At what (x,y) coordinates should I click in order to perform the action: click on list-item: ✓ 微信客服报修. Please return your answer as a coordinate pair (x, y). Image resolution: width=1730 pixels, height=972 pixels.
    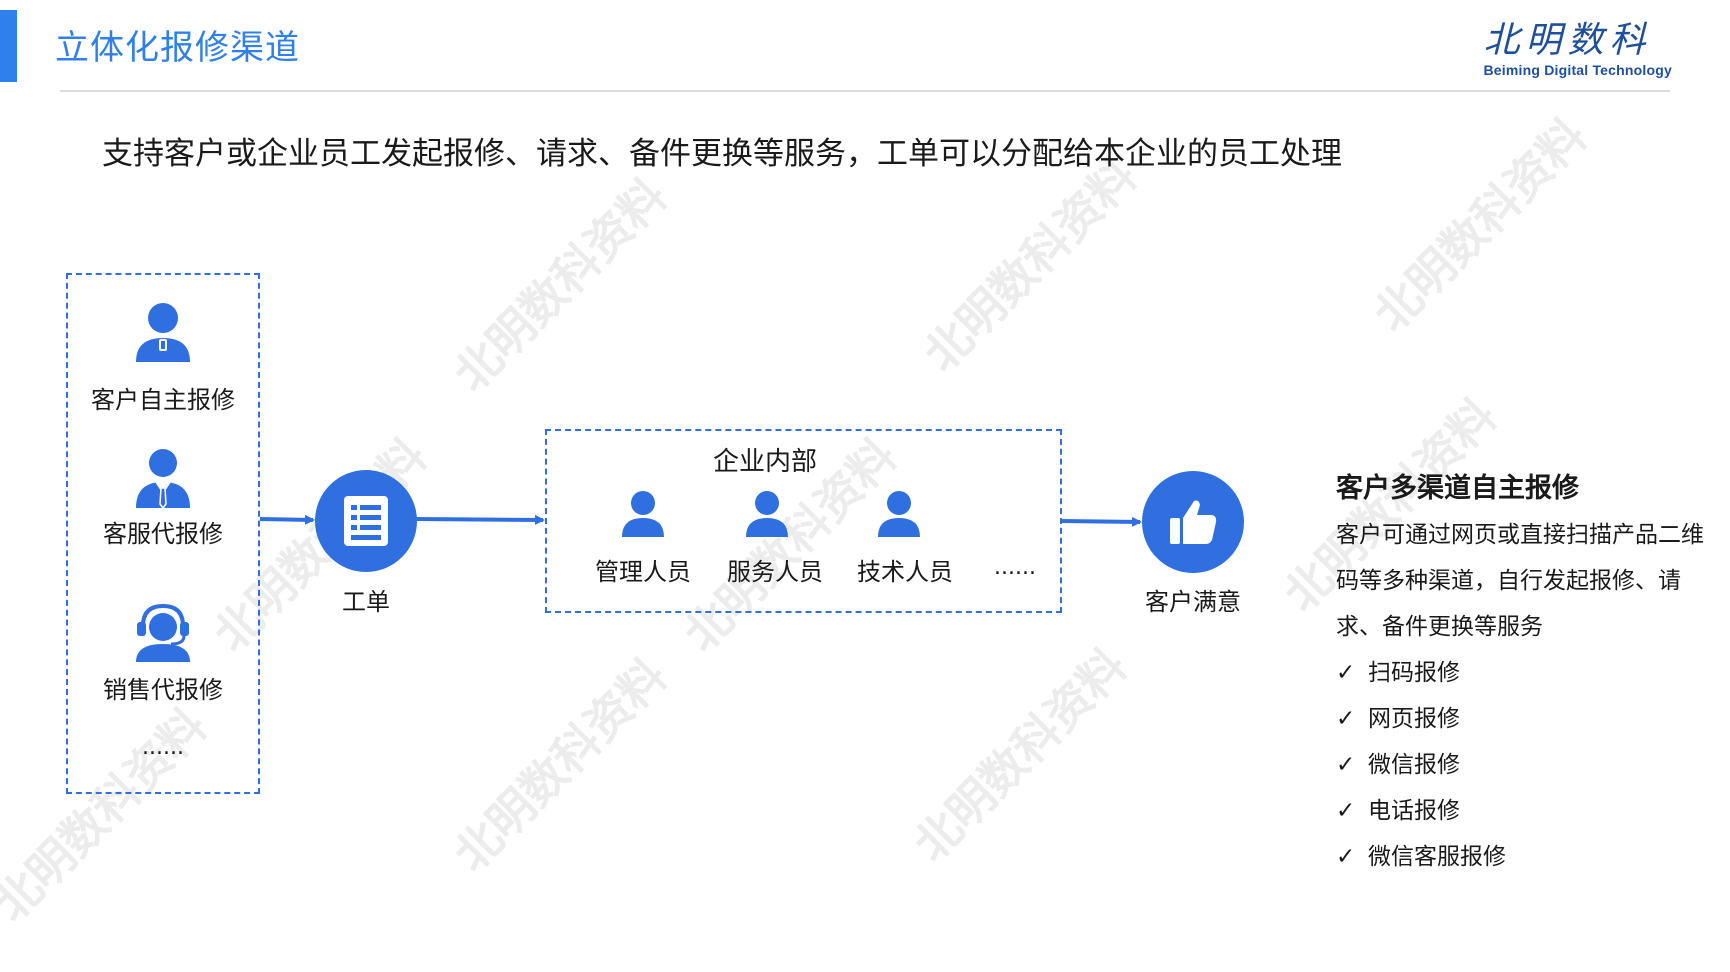
    Looking at the image, I should click on (1421, 857).